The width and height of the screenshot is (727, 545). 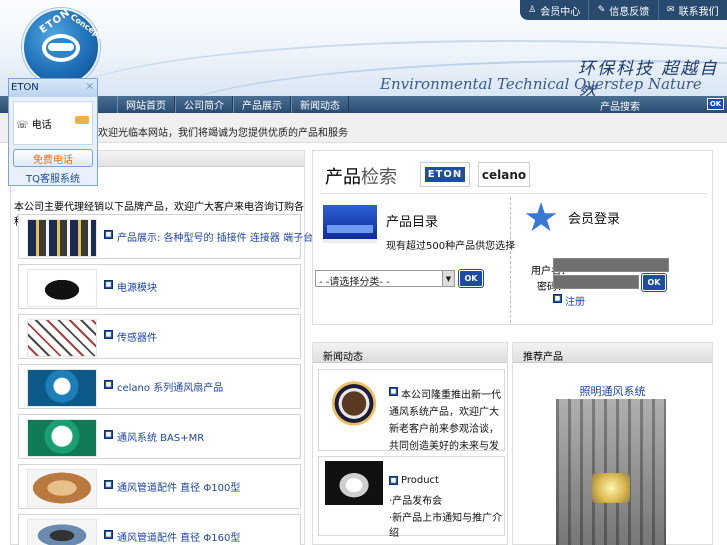 I want to click on news-header: 新闻动态, so click(x=410, y=353).